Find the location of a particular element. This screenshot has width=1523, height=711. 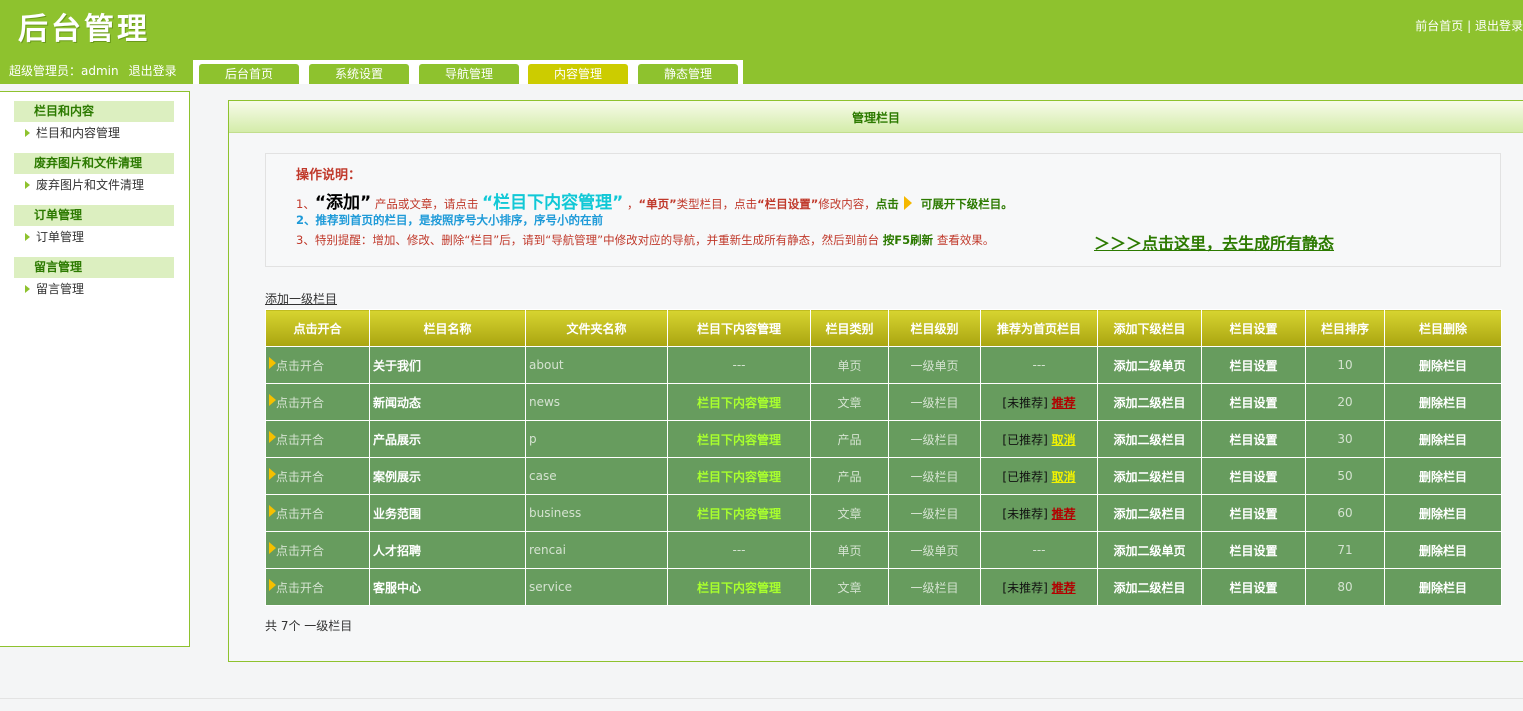

footer-divider is located at coordinates (761, 698).